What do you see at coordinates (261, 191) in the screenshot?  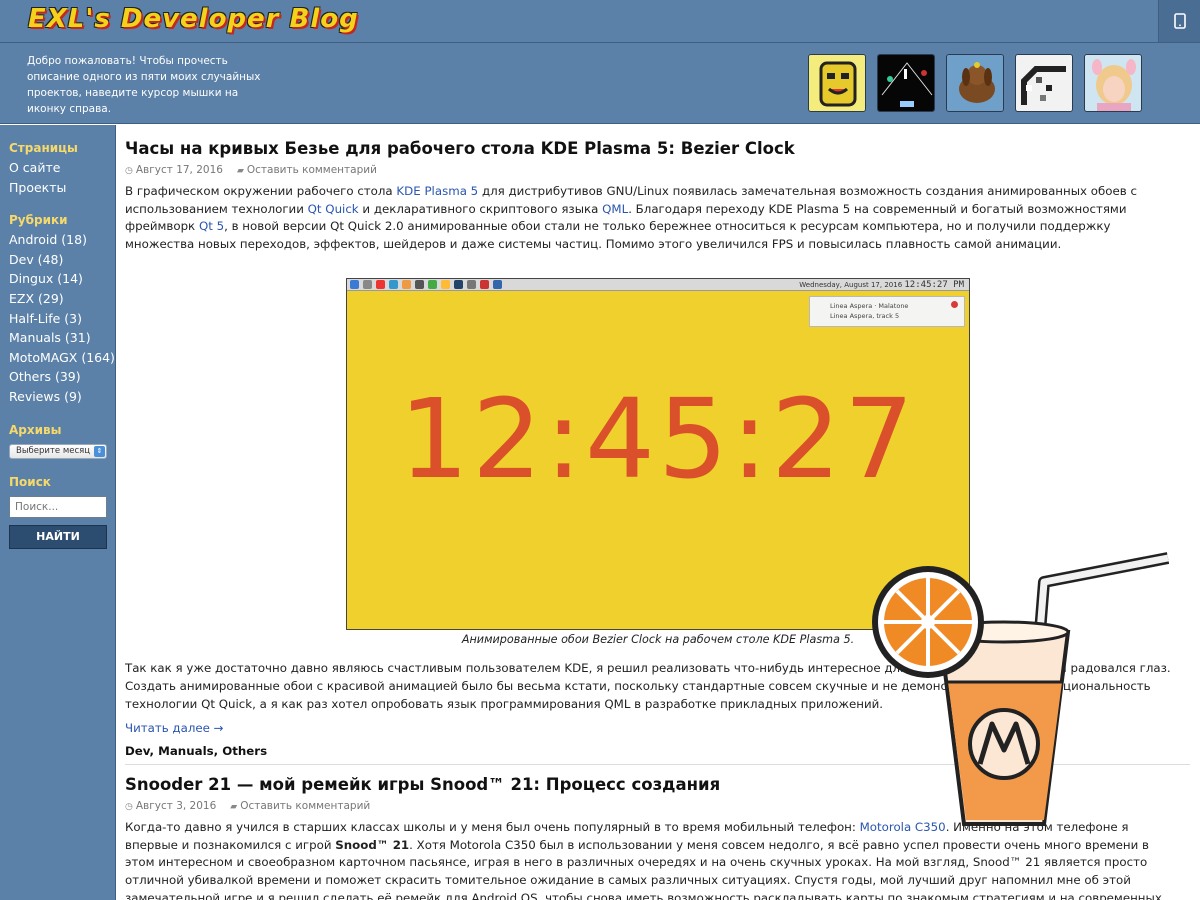 I see `text: В графическом окружении рабочего стола` at bounding box center [261, 191].